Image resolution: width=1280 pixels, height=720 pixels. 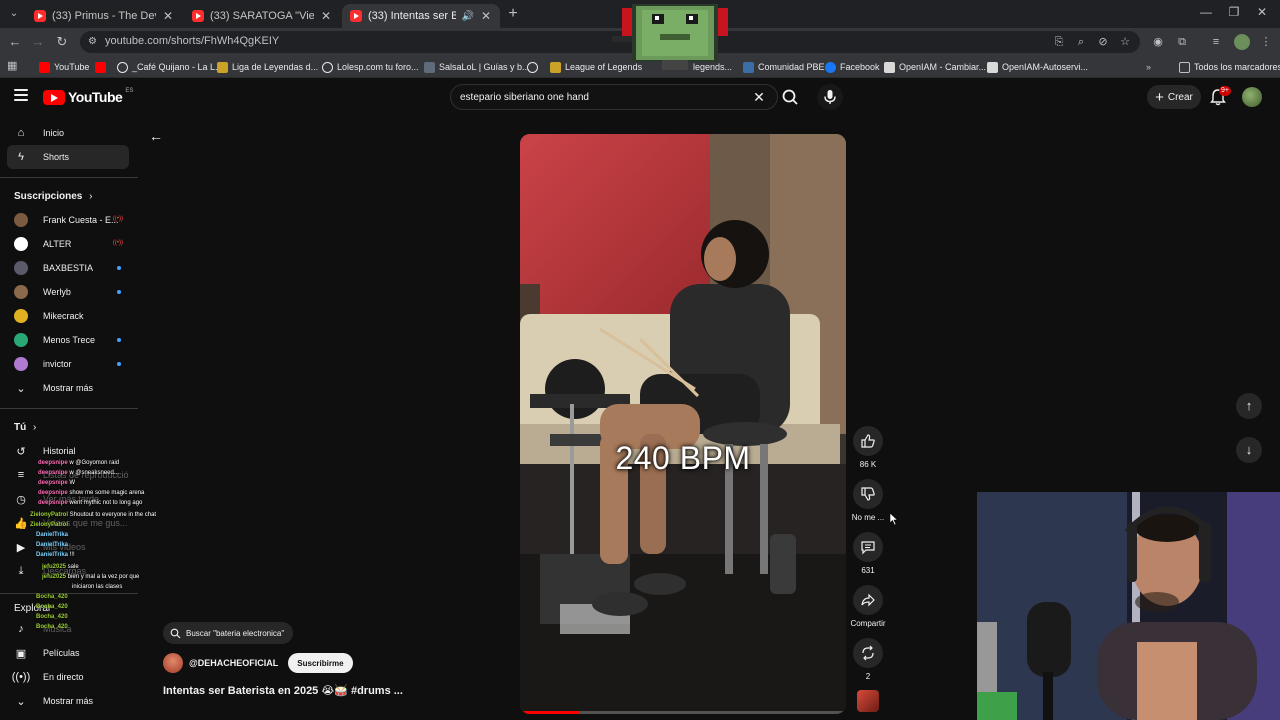 I want to click on profile-avatar, so click(x=1242, y=42).